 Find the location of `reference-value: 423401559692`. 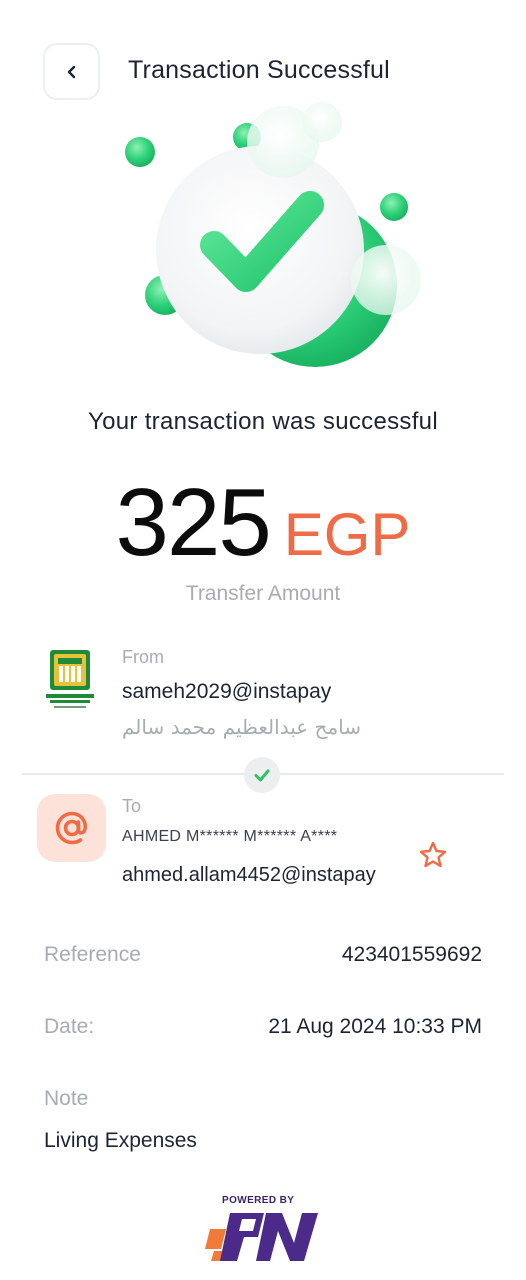

reference-value: 423401559692 is located at coordinates (411, 954).